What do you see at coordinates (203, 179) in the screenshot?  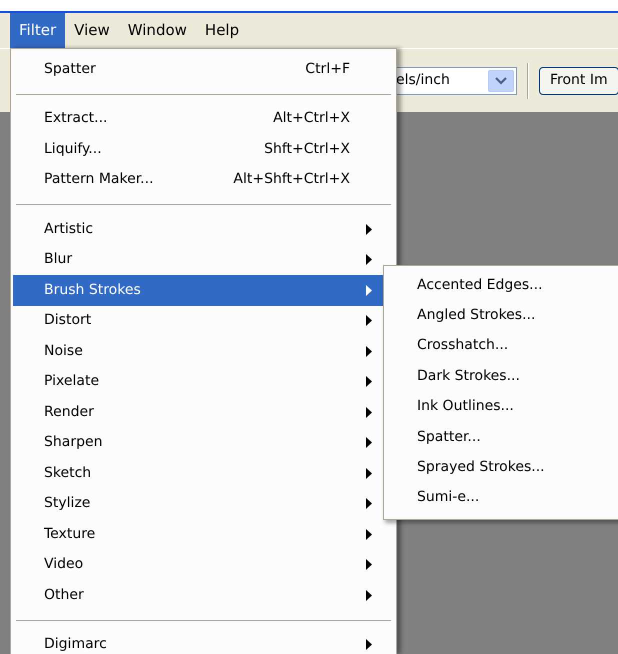 I see `menu-item: Pattern Maker... Alt+Shft+Ctrl+X` at bounding box center [203, 179].